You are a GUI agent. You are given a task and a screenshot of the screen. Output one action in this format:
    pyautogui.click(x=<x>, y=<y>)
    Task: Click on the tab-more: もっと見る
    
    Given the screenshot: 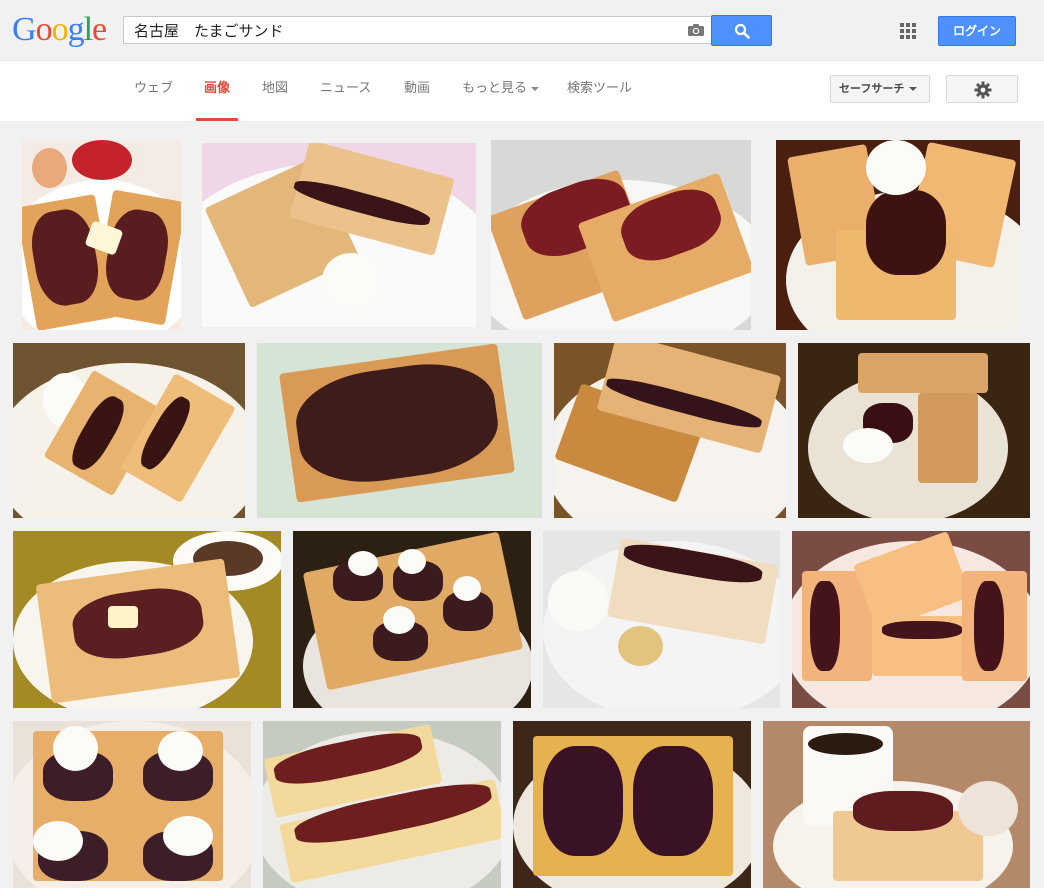 What is the action you would take?
    pyautogui.click(x=501, y=91)
    